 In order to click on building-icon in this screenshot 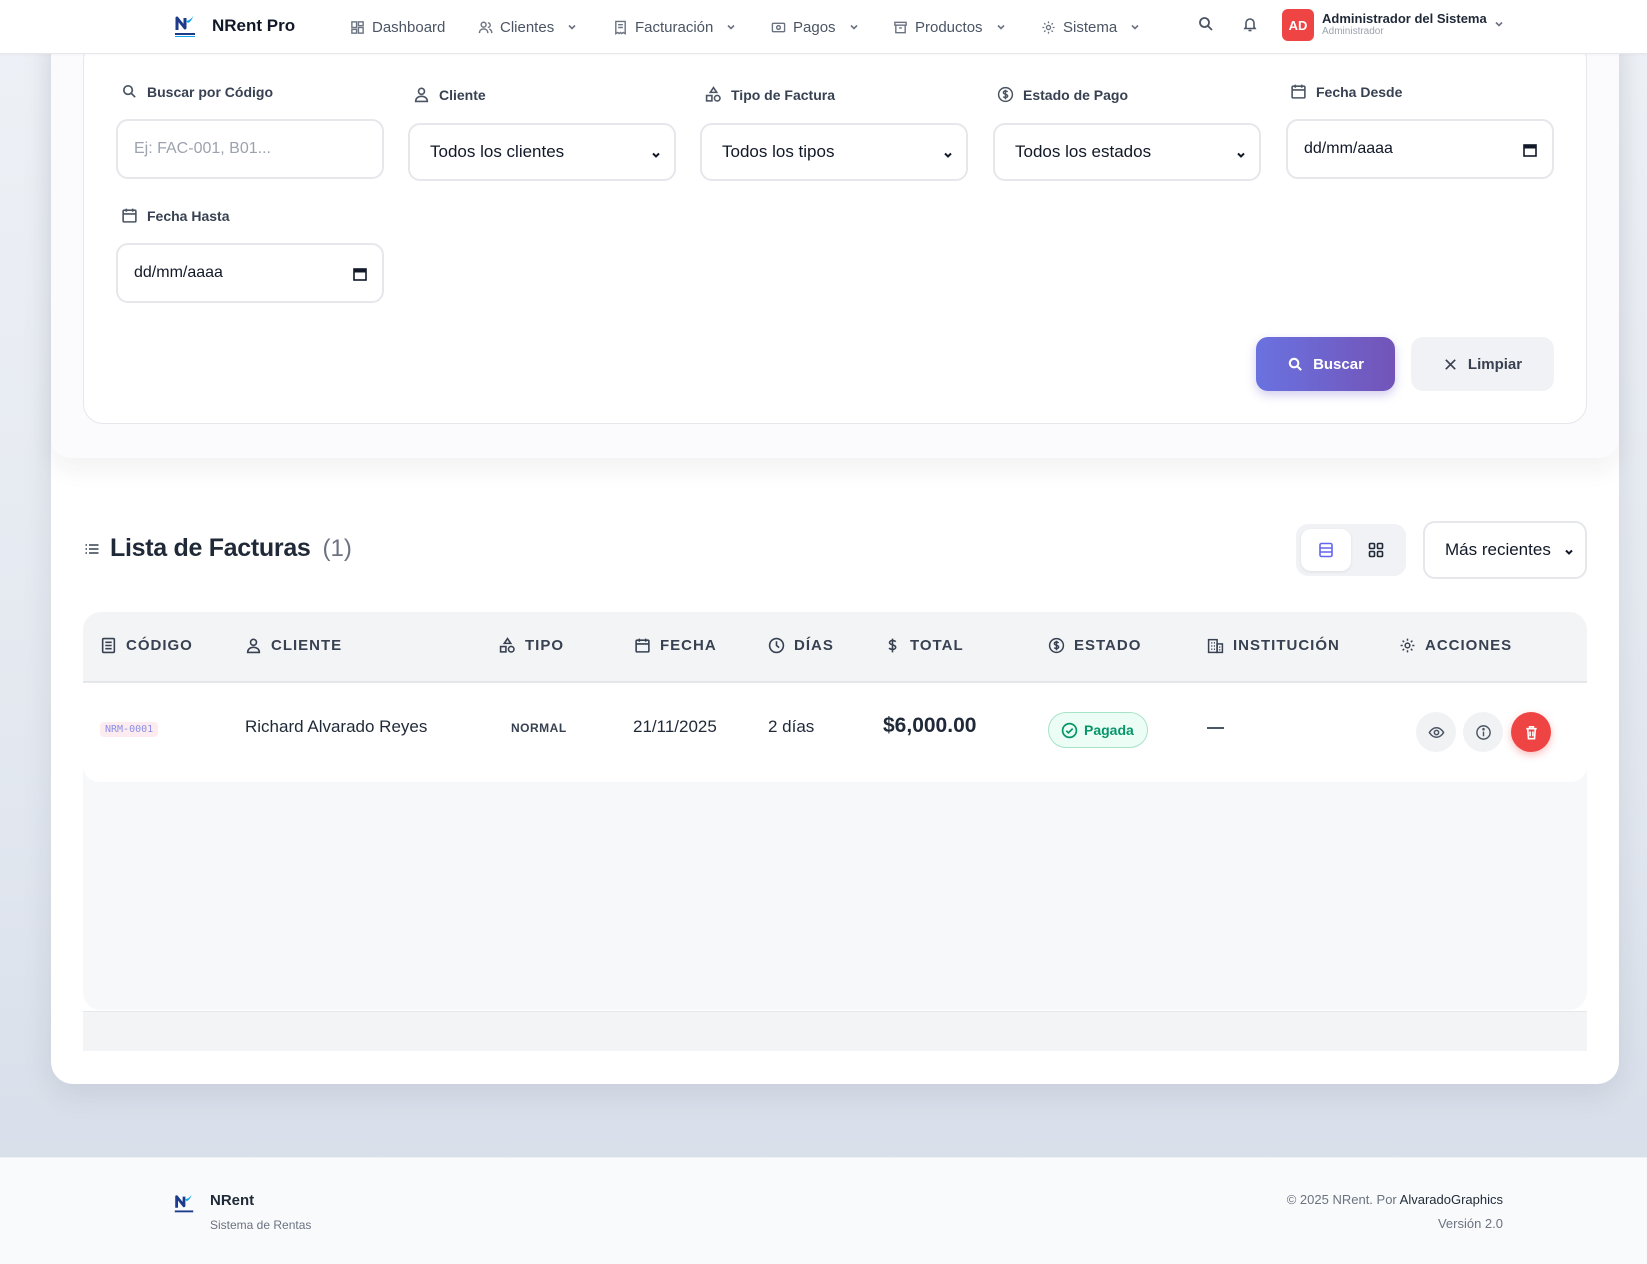, I will do `click(1215, 646)`.